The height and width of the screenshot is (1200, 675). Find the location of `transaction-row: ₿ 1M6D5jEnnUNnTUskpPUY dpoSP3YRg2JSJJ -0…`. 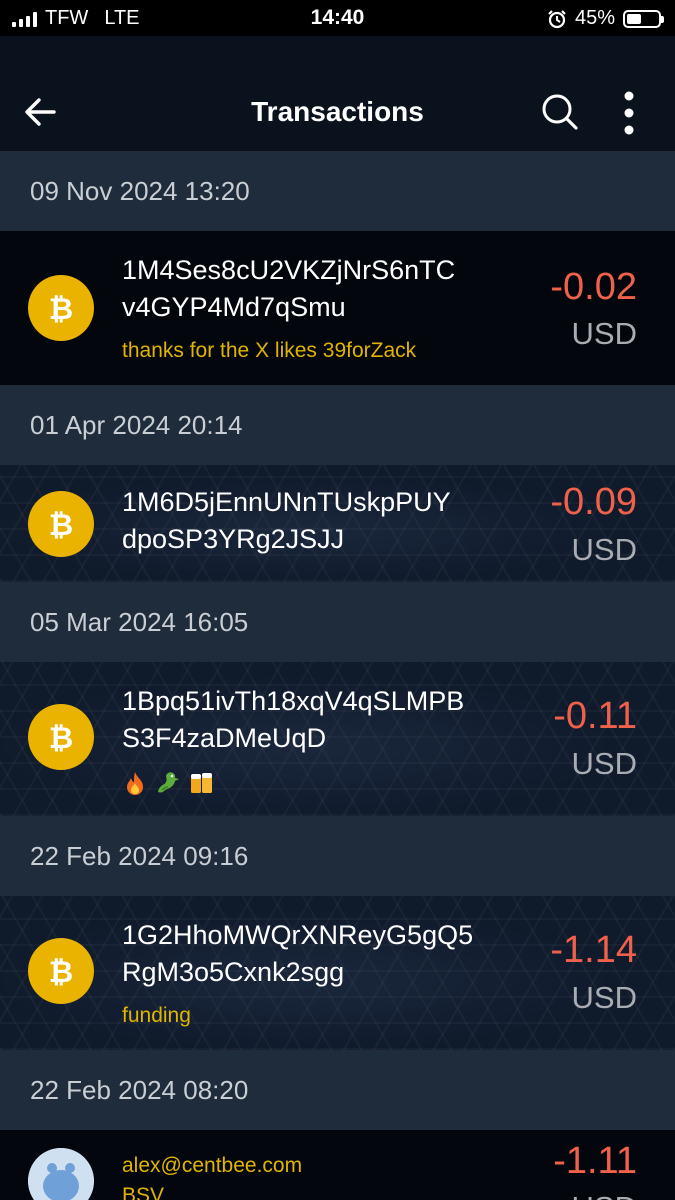

transaction-row: ₿ 1M6D5jEnnUNnTUskpPUY dpoSP3YRg2JSJJ -0… is located at coordinates (337, 523).